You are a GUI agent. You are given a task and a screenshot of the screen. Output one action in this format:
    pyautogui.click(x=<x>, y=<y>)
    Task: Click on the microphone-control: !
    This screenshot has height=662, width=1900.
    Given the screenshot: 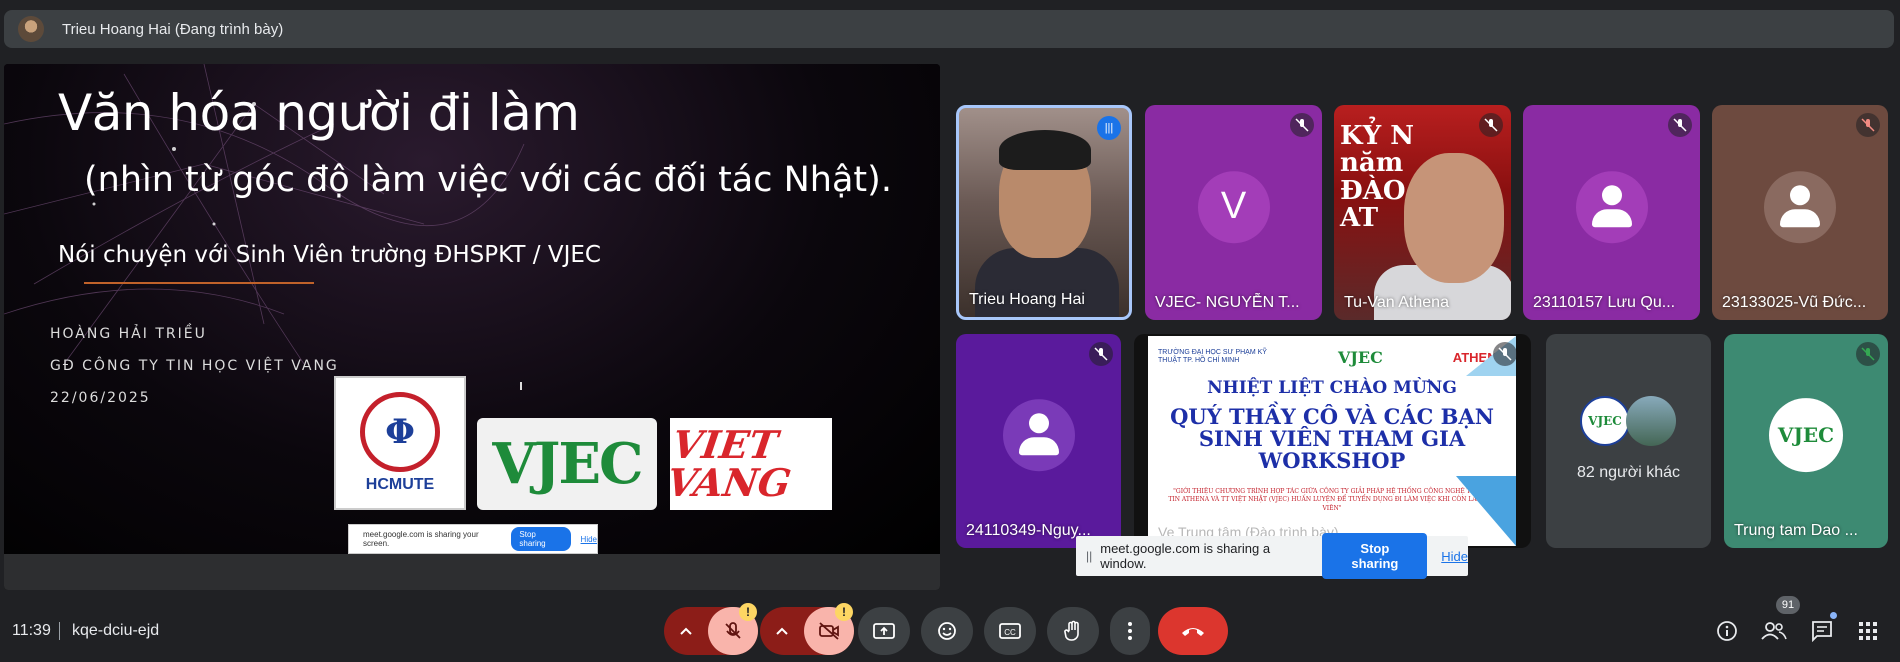 What is the action you would take?
    pyautogui.click(x=711, y=629)
    